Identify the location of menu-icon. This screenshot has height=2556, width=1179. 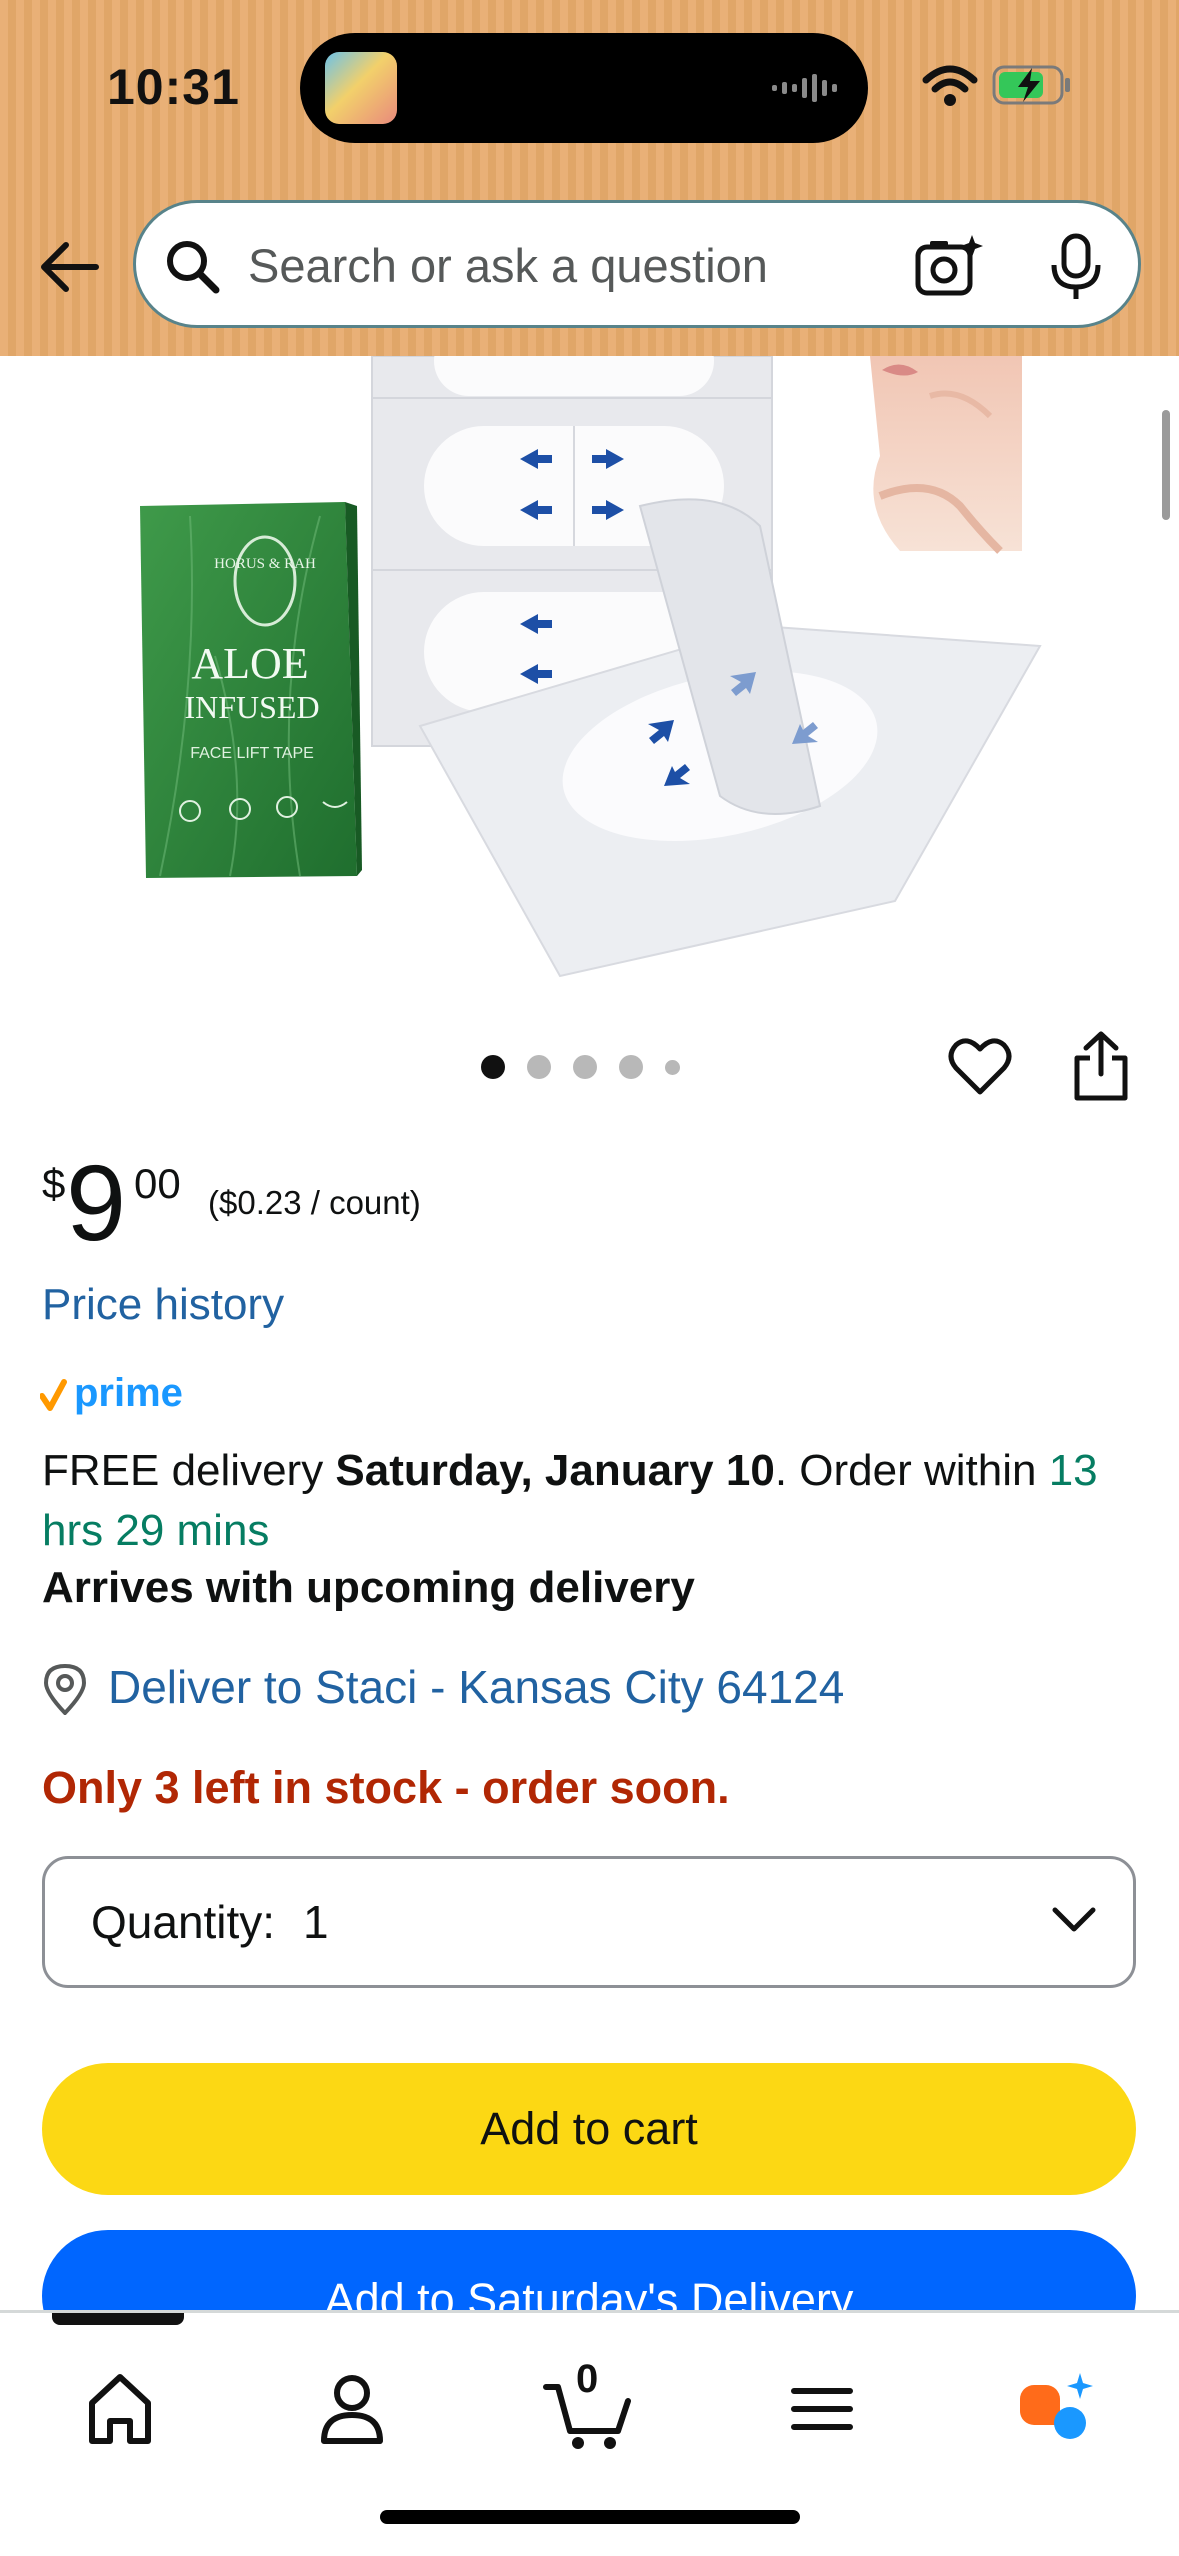
(822, 2409).